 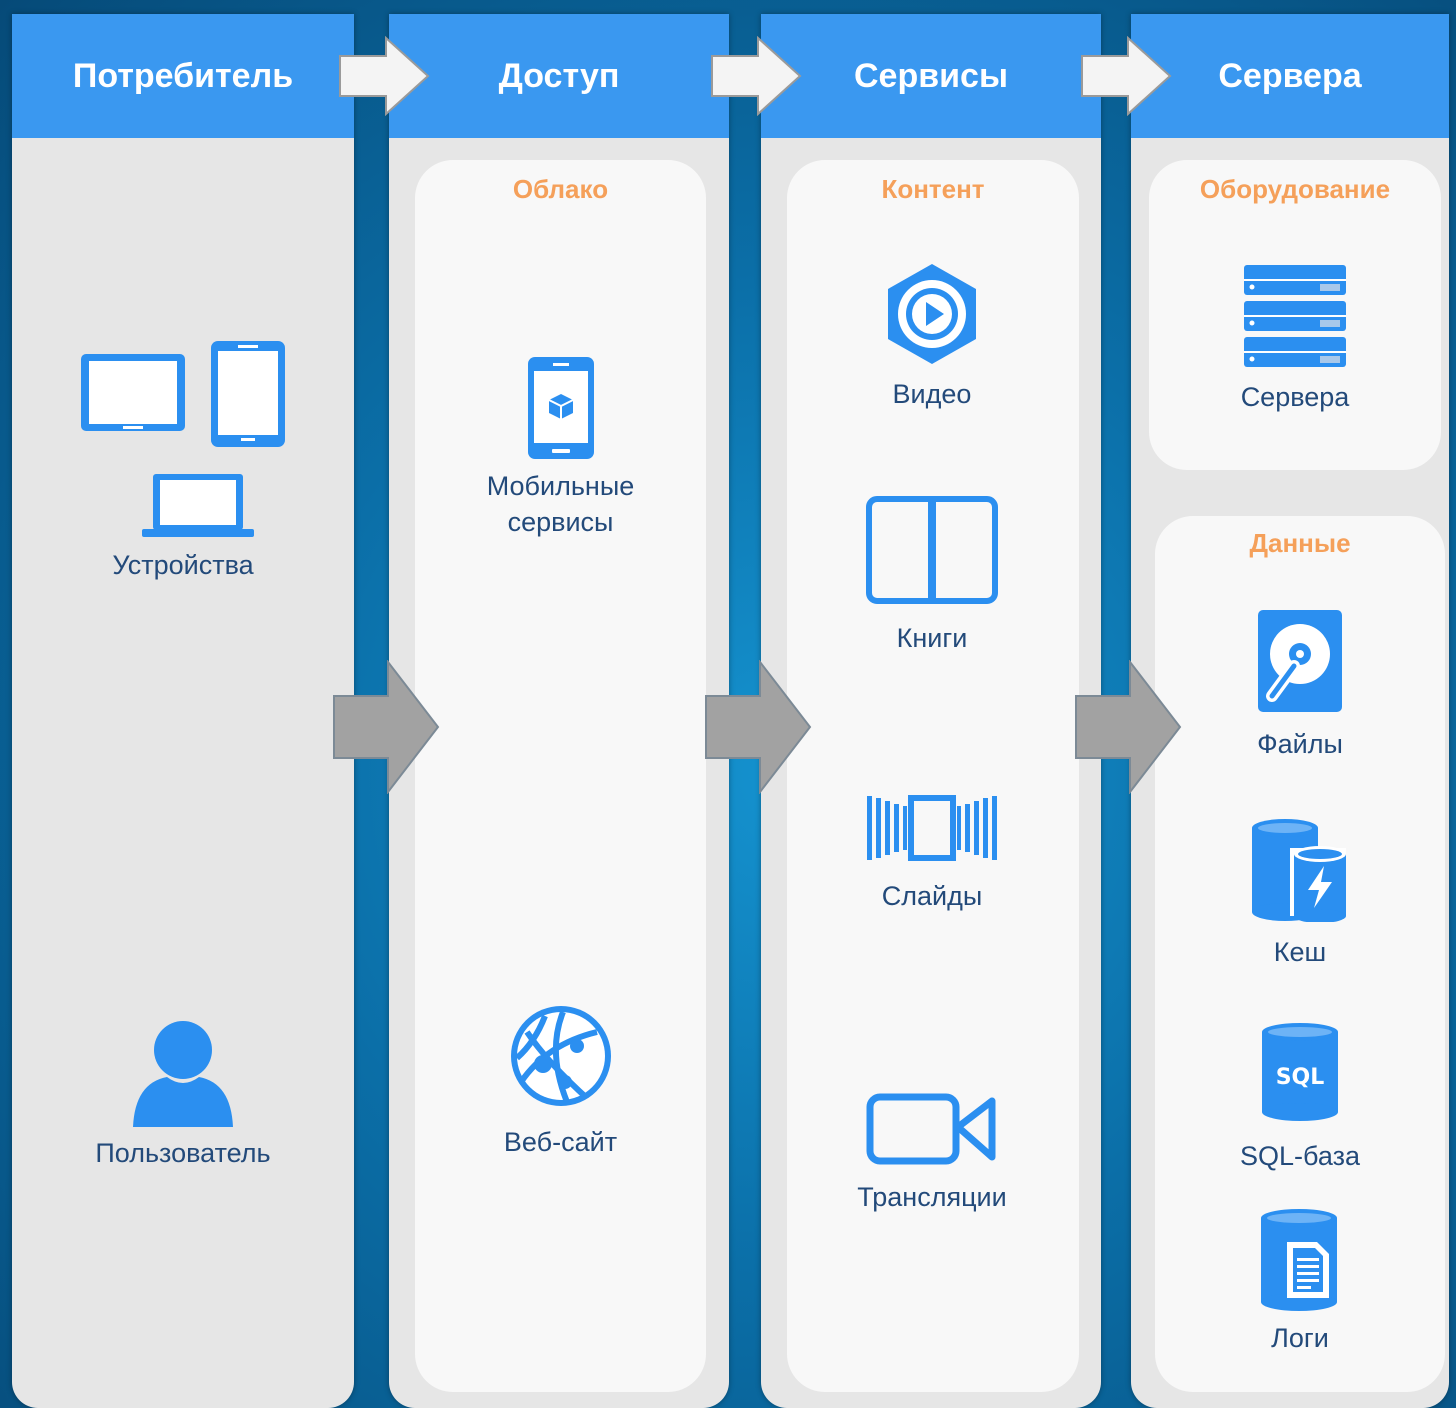 What do you see at coordinates (1300, 1077) in the screenshot?
I see `sql-badge: SQL` at bounding box center [1300, 1077].